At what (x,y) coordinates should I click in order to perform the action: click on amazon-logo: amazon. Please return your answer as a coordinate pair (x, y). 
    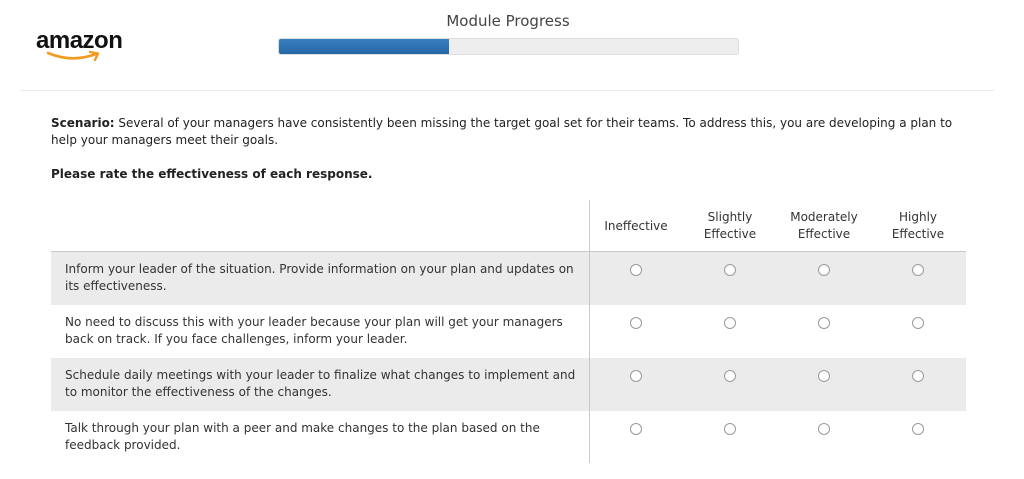
    Looking at the image, I should click on (86, 48).